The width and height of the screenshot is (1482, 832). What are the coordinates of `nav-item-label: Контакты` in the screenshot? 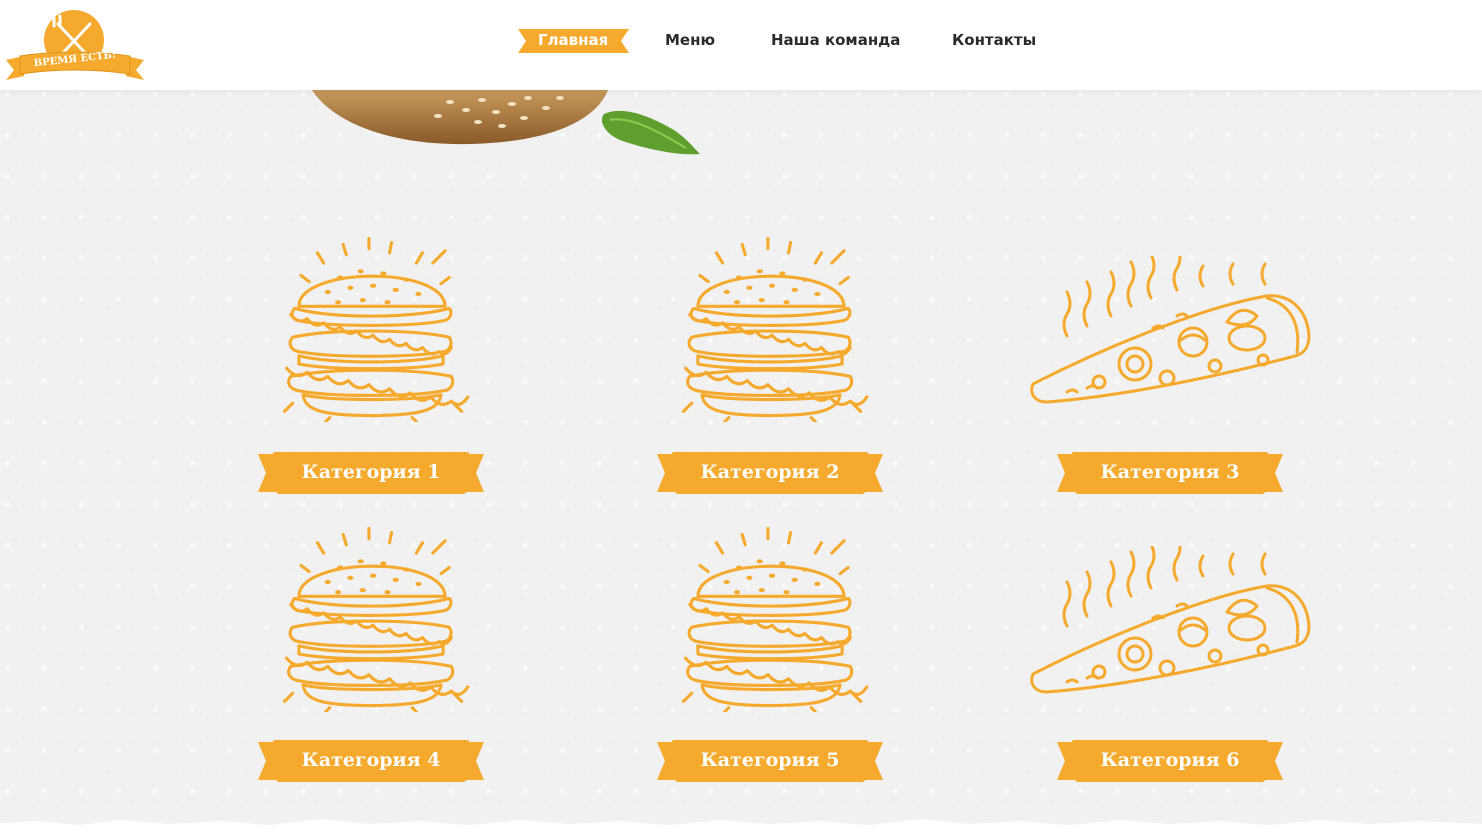 It's located at (994, 40).